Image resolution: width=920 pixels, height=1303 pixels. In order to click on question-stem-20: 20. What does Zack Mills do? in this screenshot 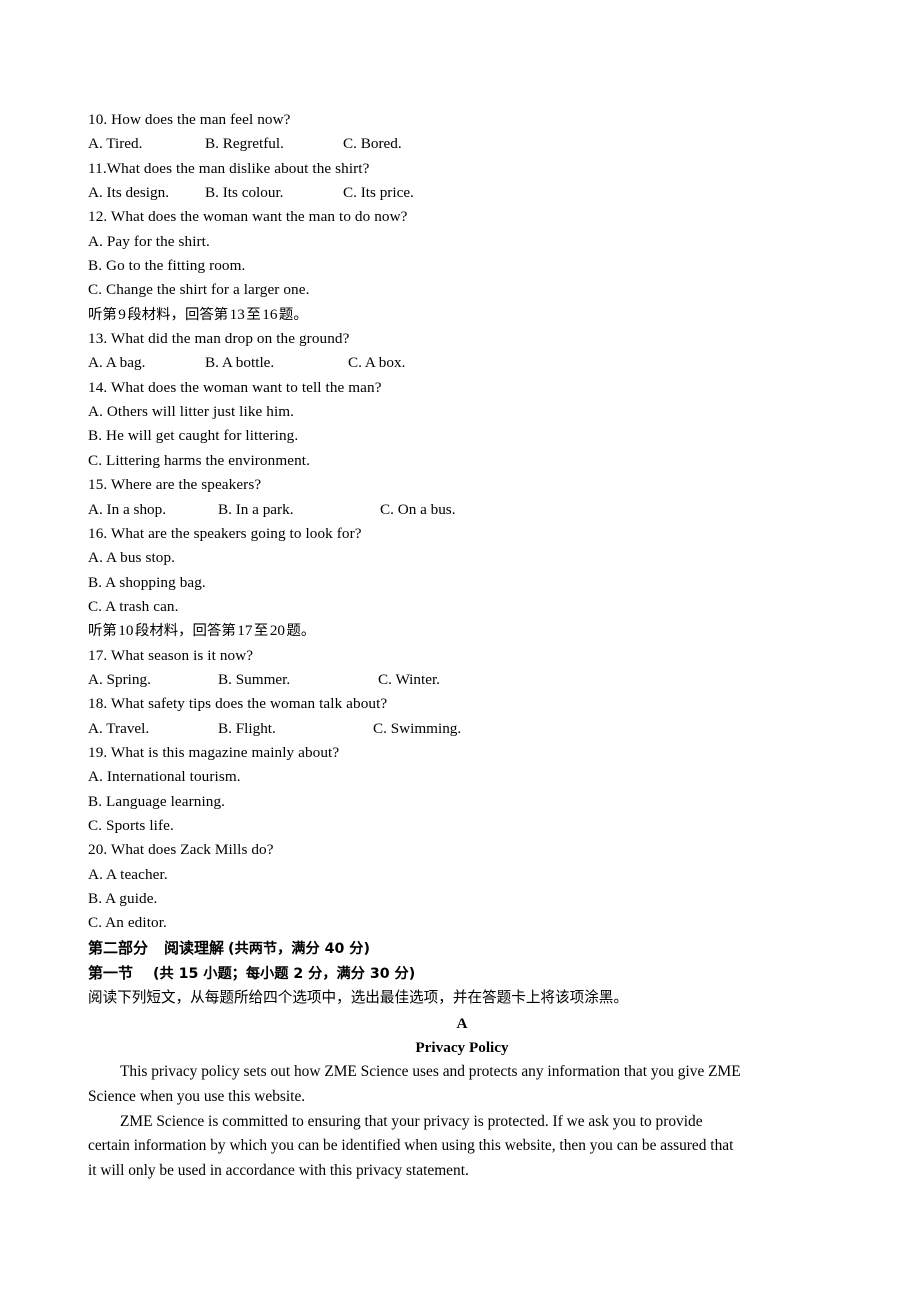, I will do `click(181, 850)`.